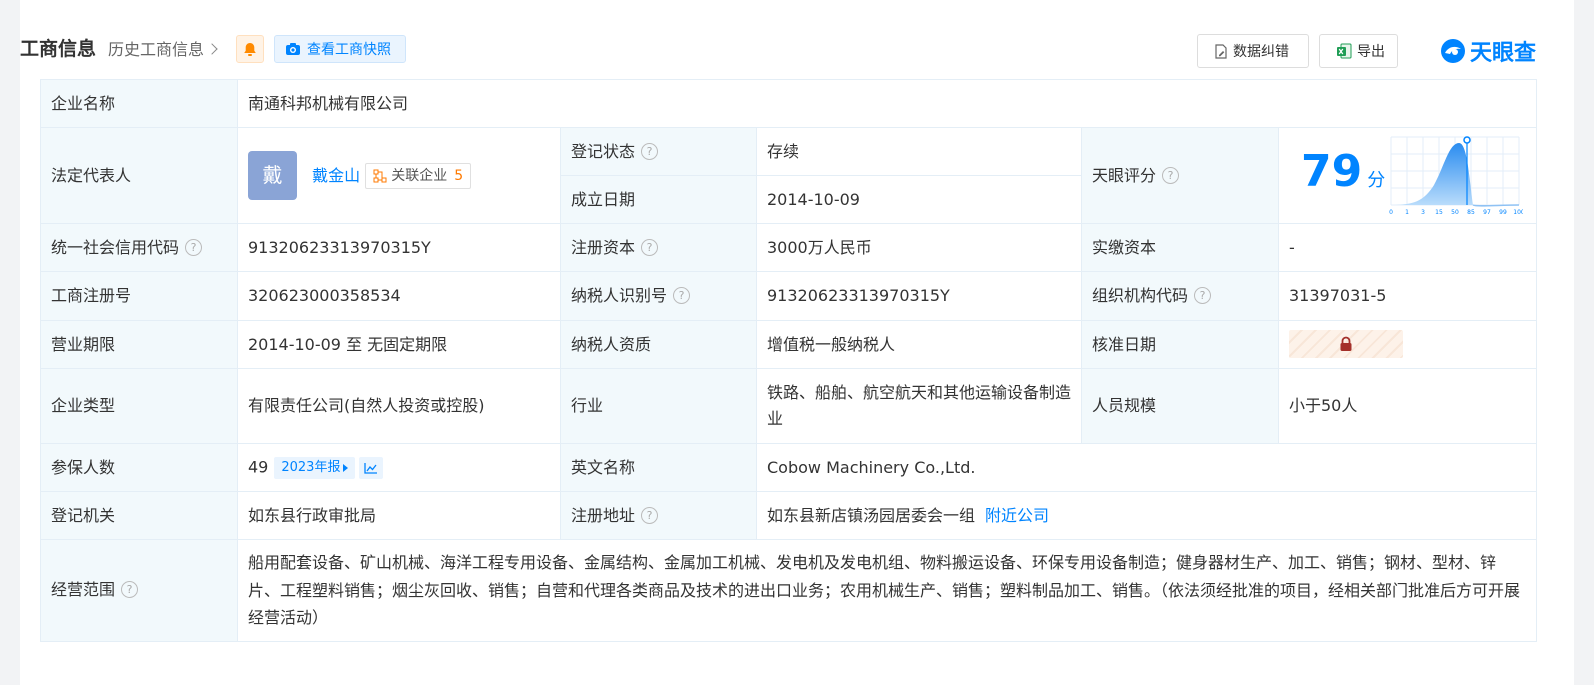 Image resolution: width=1594 pixels, height=685 pixels. I want to click on related-companies-button: 关联企业 5, so click(418, 175).